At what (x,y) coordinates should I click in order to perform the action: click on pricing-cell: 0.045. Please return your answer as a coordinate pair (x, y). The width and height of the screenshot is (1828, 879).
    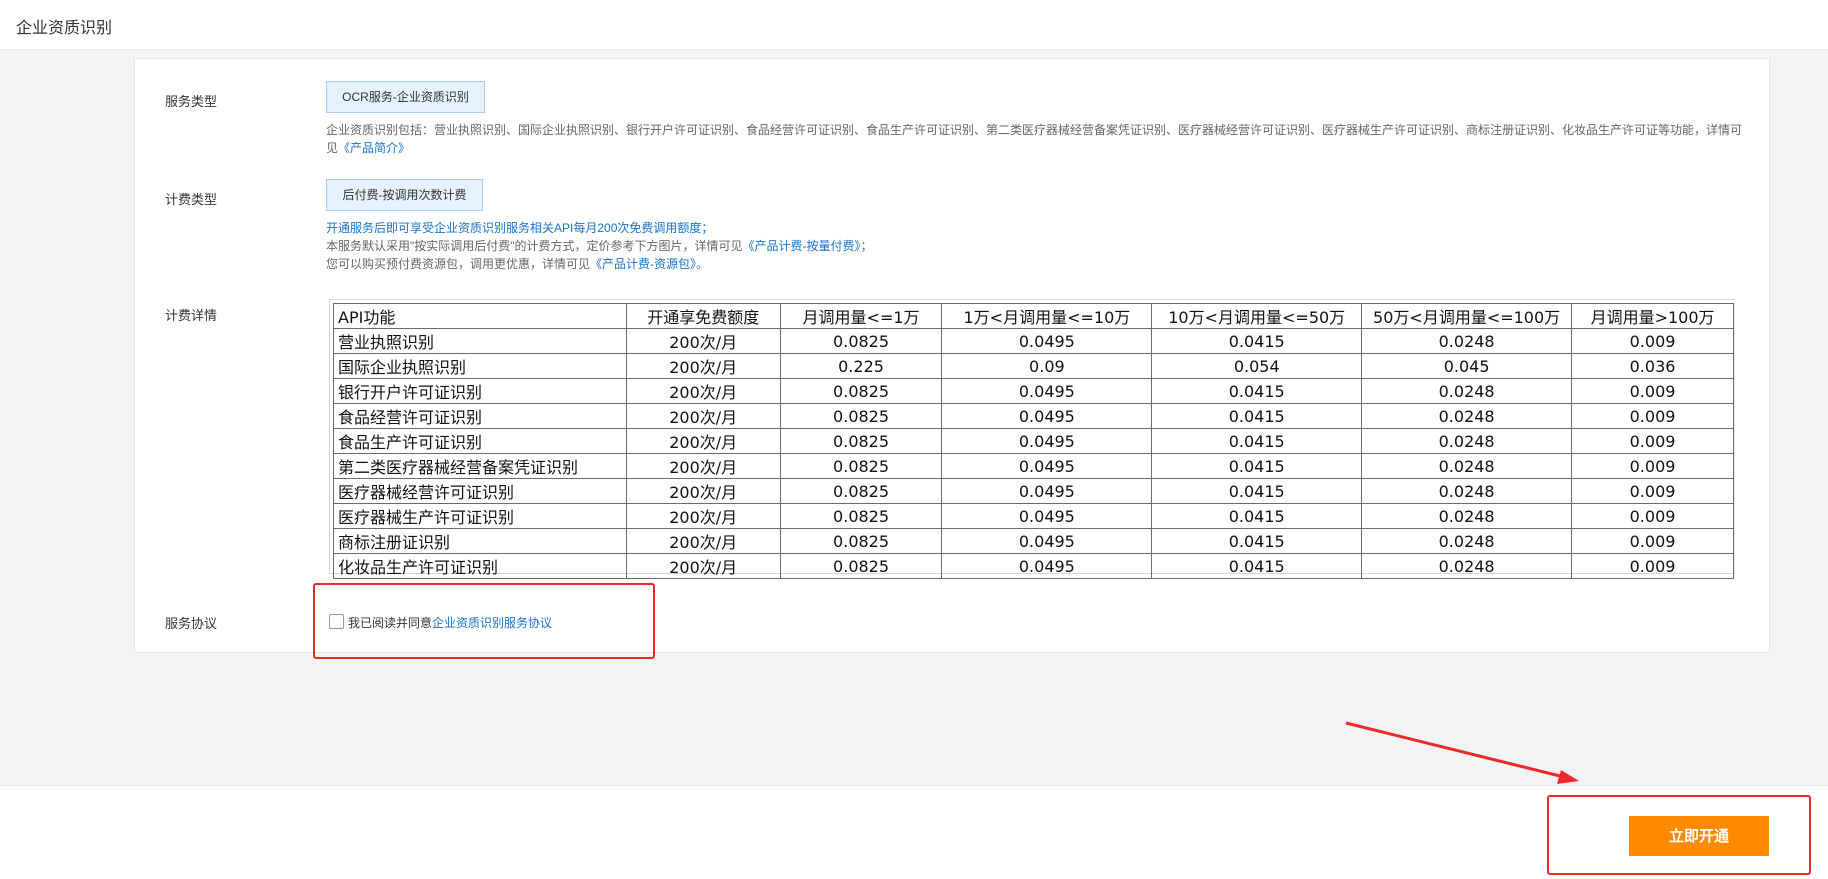
    Looking at the image, I should click on (1467, 366).